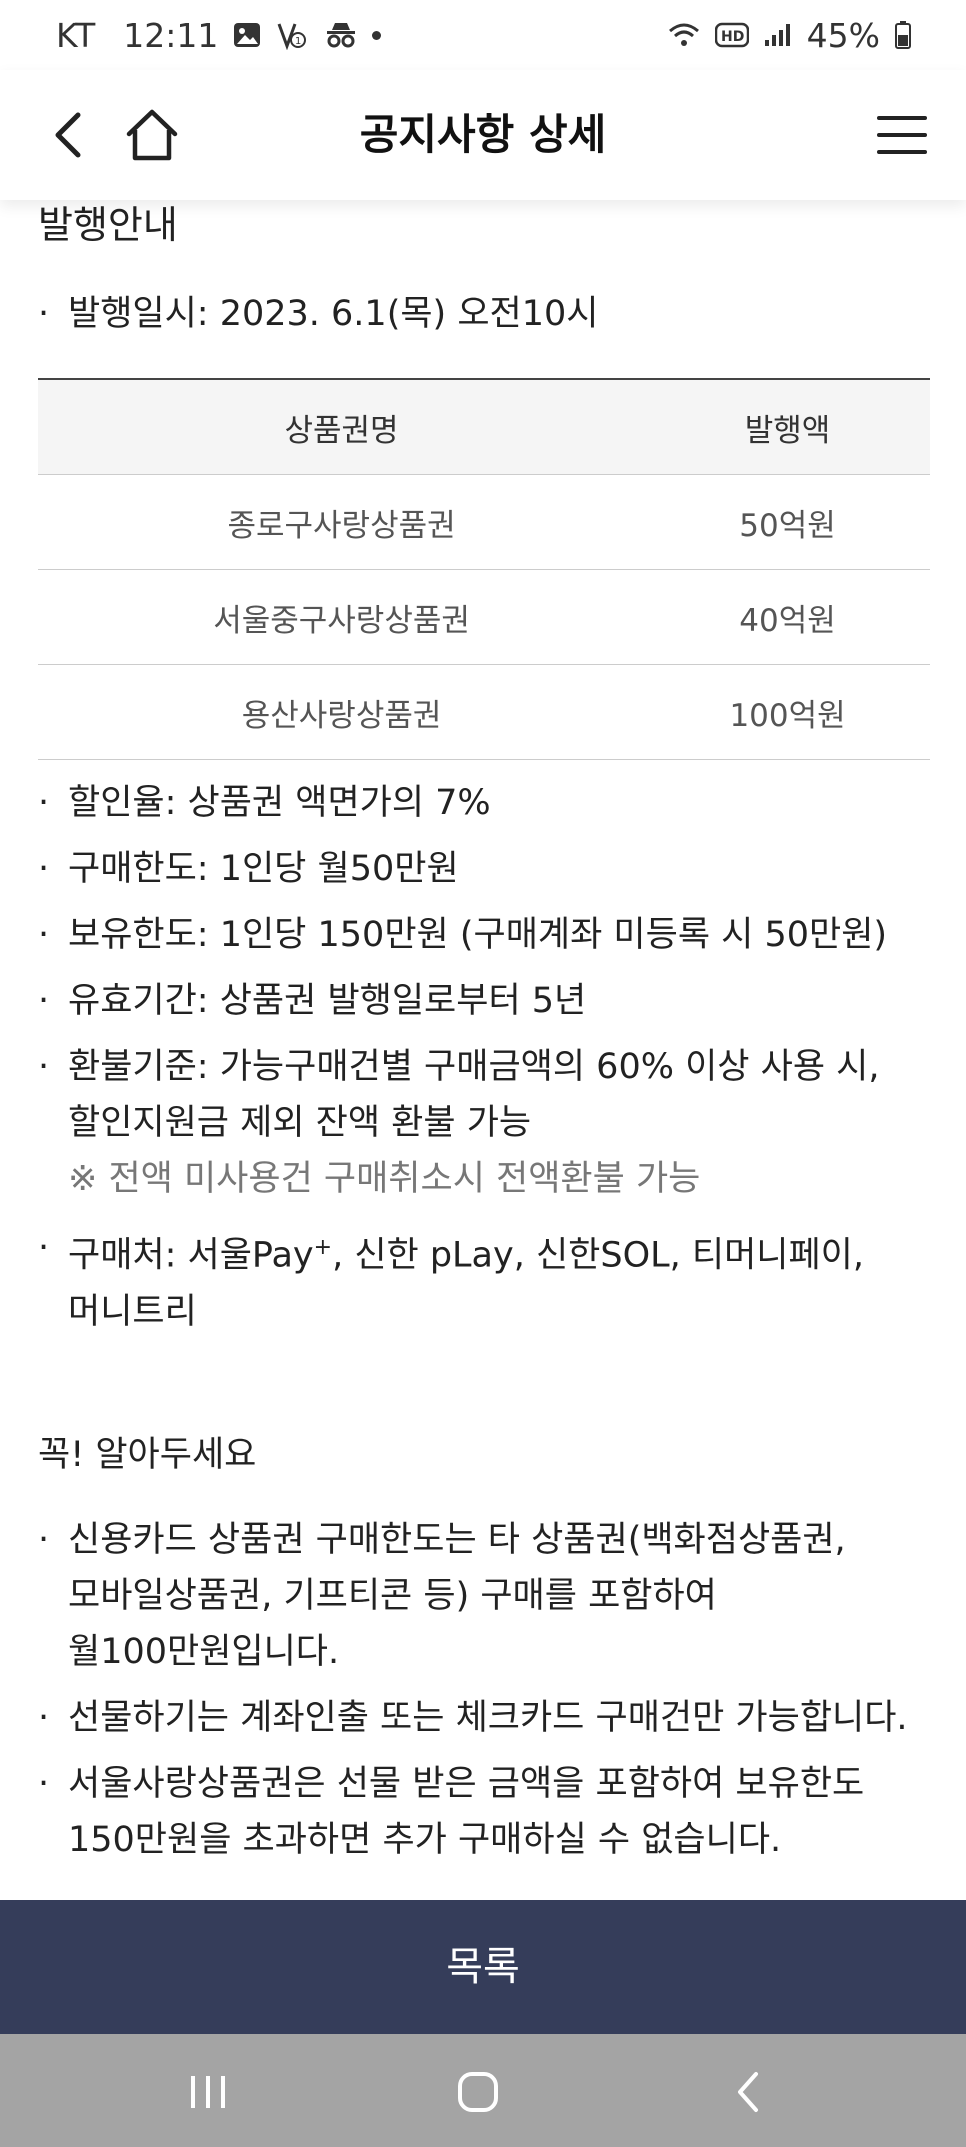 The height and width of the screenshot is (2147, 966). What do you see at coordinates (483, 35) in the screenshot?
I see `status-bar: KT 12:11 1 HD 45%` at bounding box center [483, 35].